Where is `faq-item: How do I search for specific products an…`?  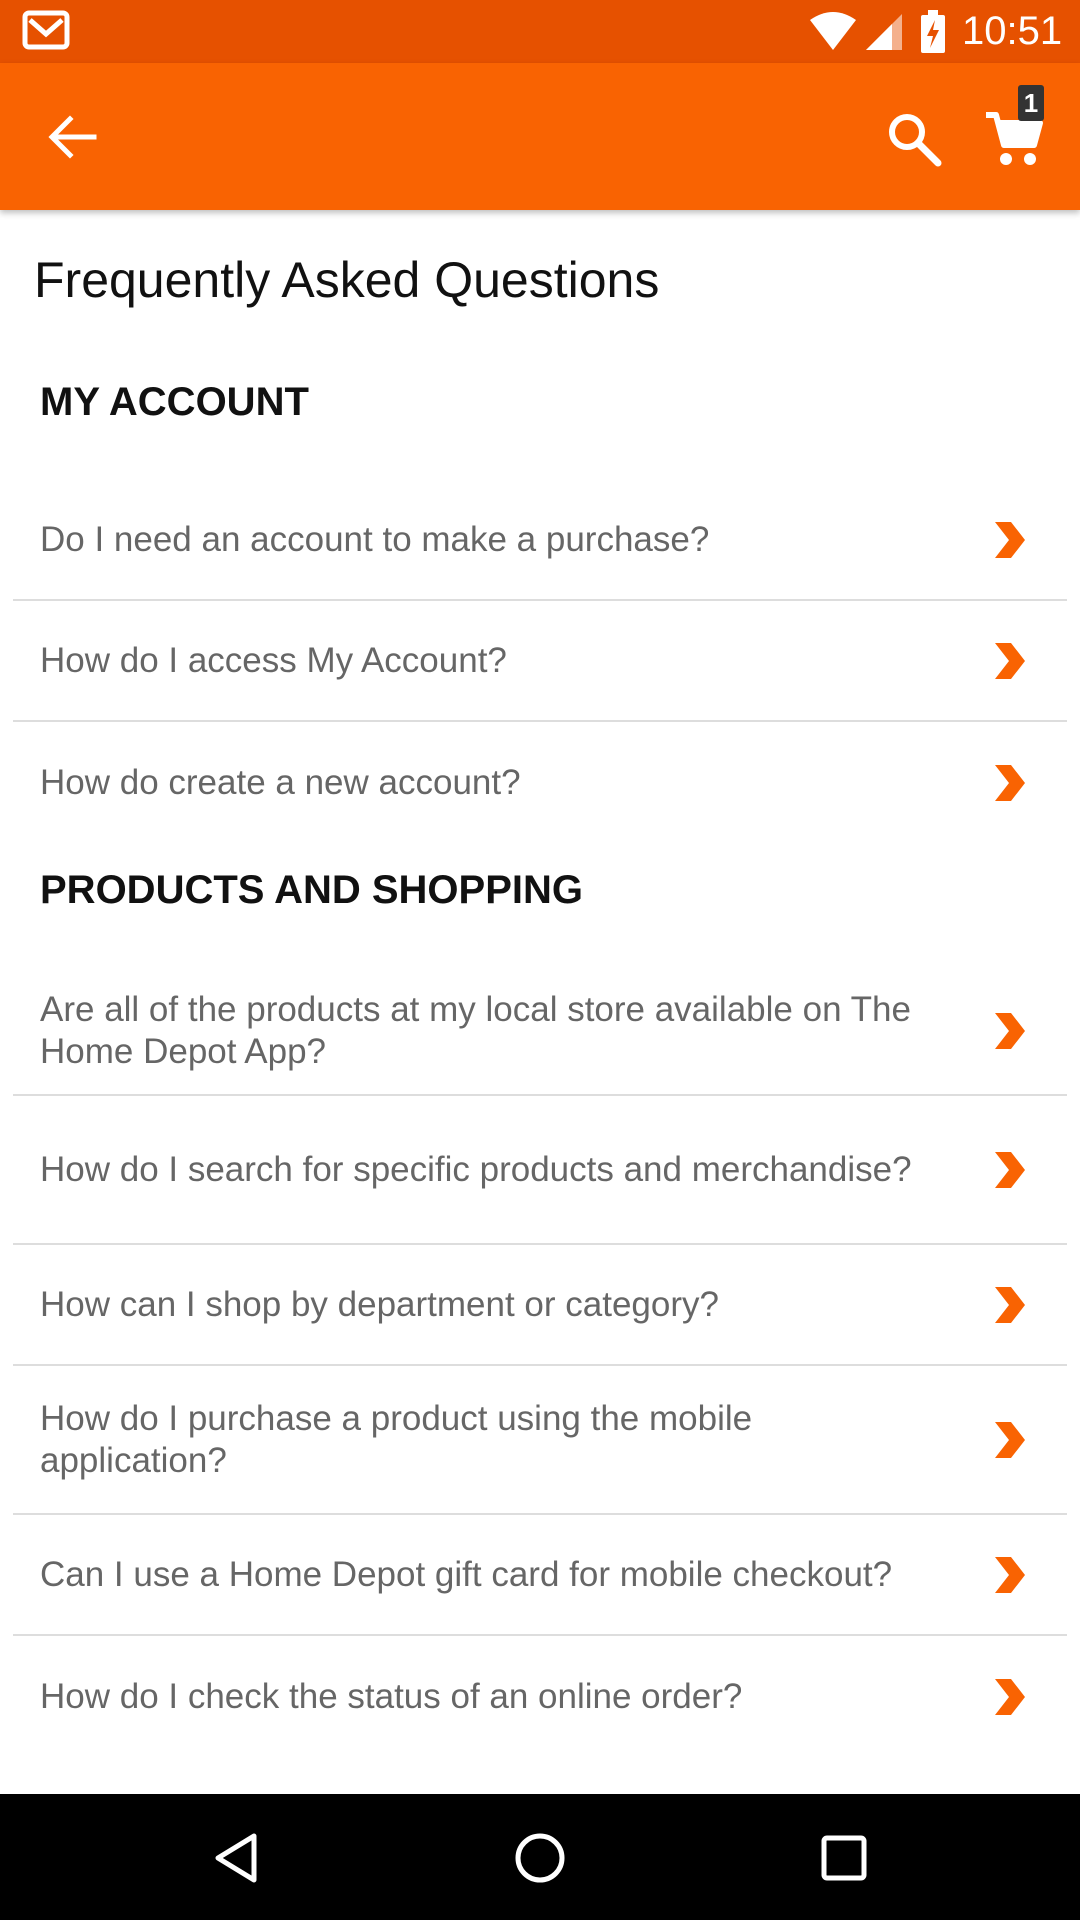 faq-item: How do I search for specific products an… is located at coordinates (540, 1170).